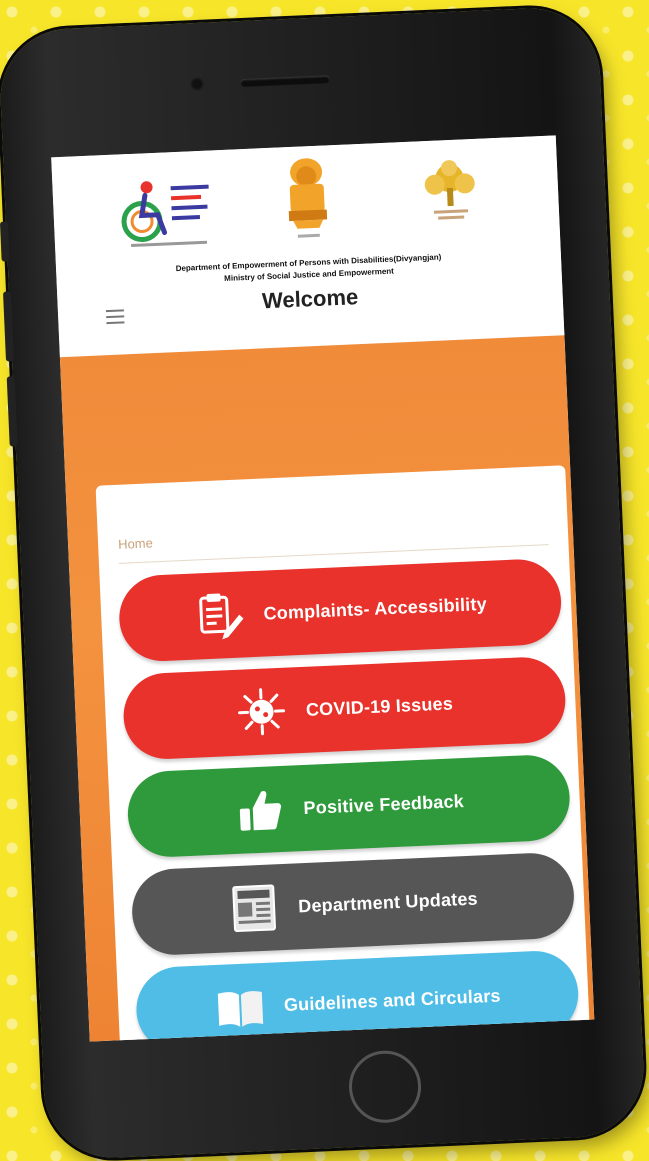  What do you see at coordinates (380, 706) in the screenshot?
I see `covid-19-issues-label: COVID-19 Issues` at bounding box center [380, 706].